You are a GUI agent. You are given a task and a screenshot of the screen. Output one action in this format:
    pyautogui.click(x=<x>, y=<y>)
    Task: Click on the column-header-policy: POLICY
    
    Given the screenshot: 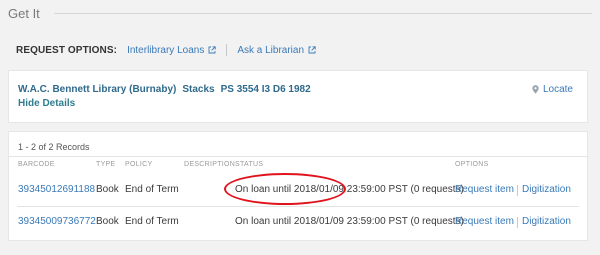 What is the action you would take?
    pyautogui.click(x=139, y=164)
    